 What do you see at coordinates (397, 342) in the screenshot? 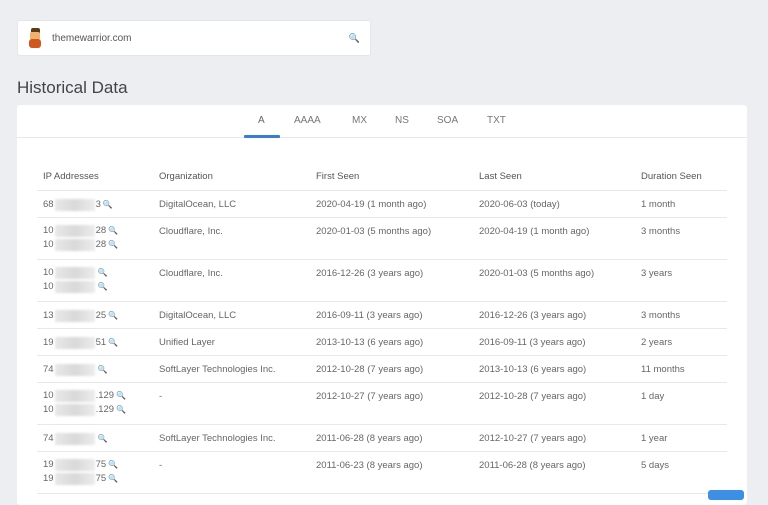
I see `first-seen: 2013-10-13 (6 years ago)` at bounding box center [397, 342].